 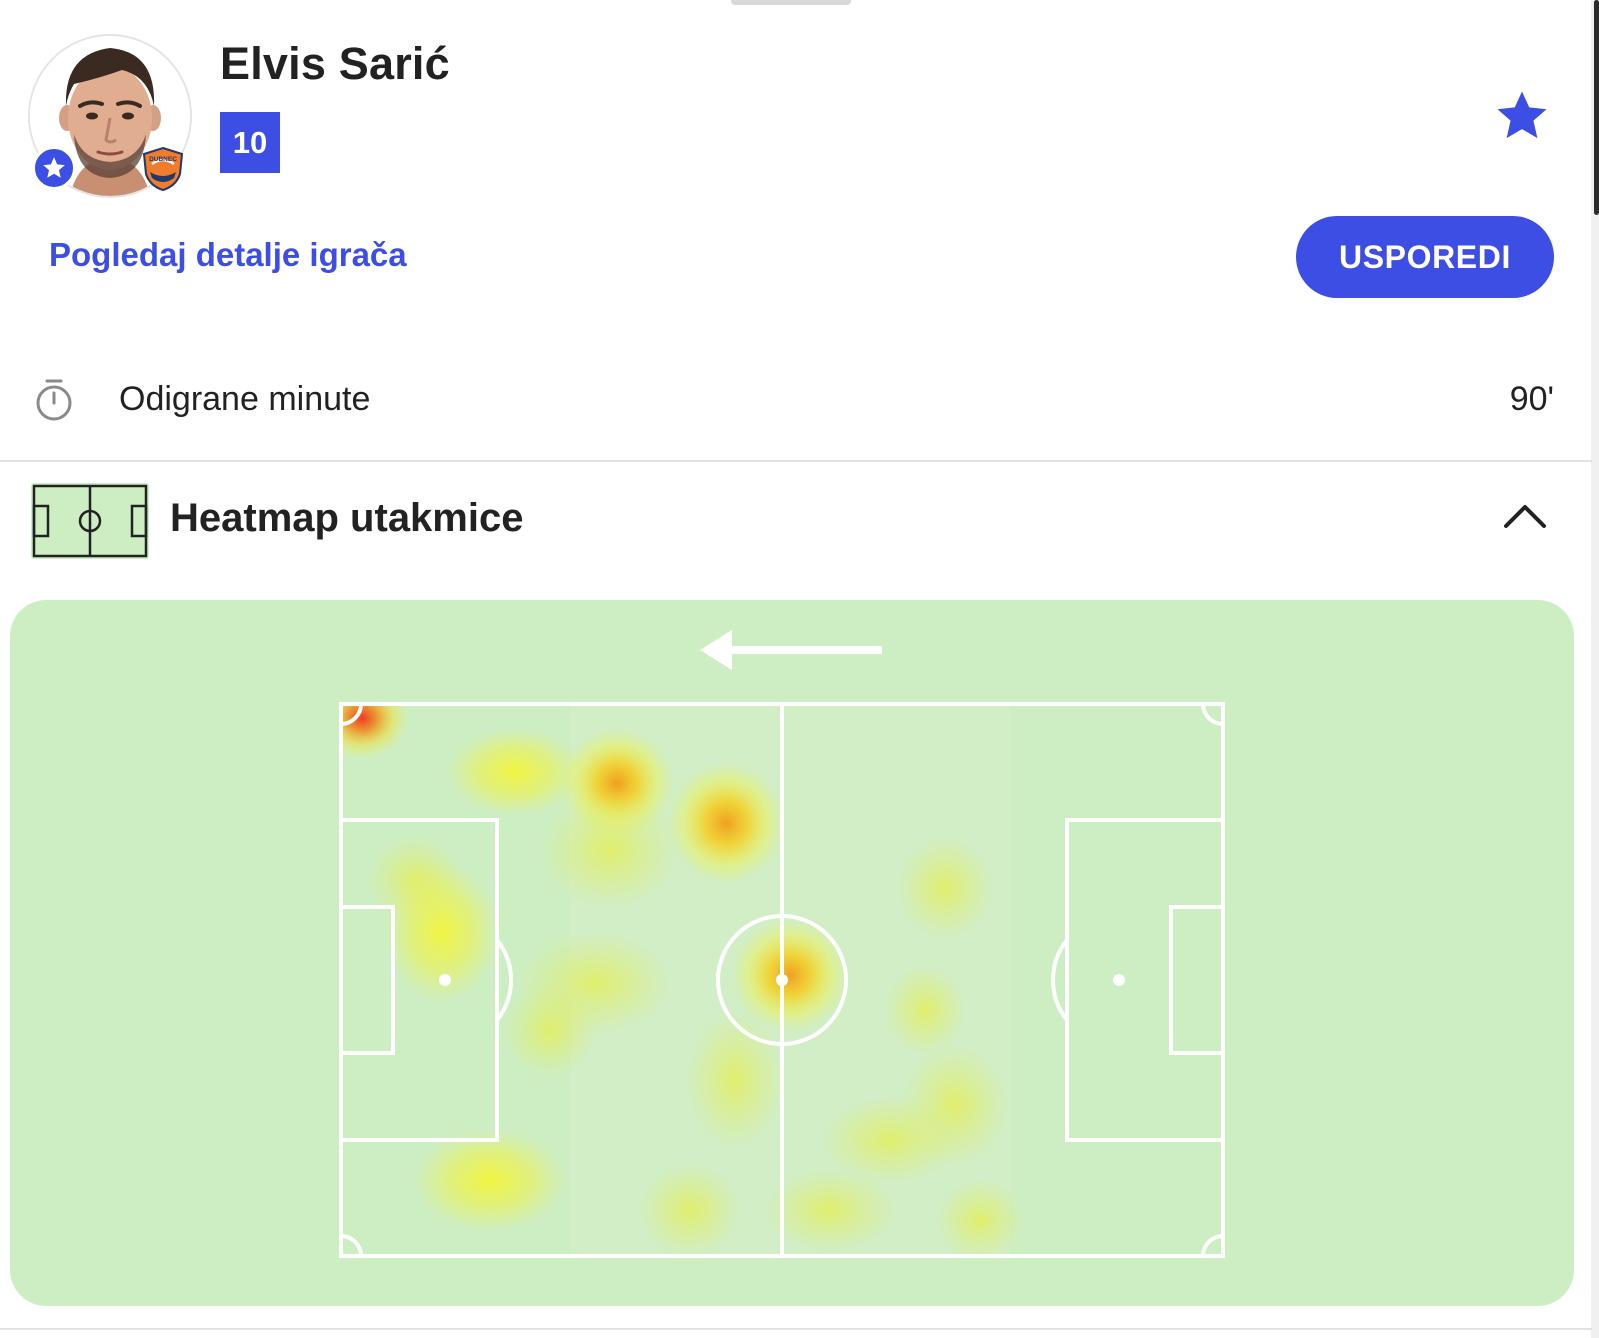 I want to click on heatmap-title: Heatmap utakmice, so click(x=347, y=518).